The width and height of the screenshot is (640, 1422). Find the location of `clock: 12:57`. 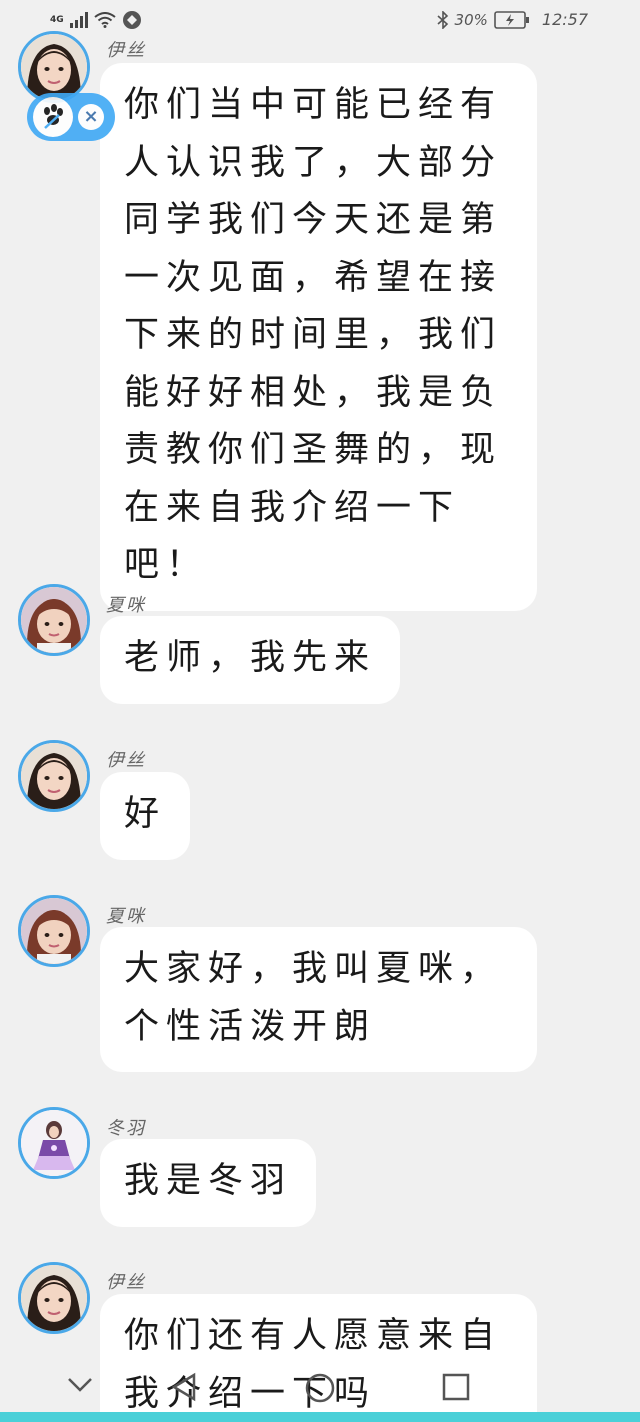

clock: 12:57 is located at coordinates (564, 19).